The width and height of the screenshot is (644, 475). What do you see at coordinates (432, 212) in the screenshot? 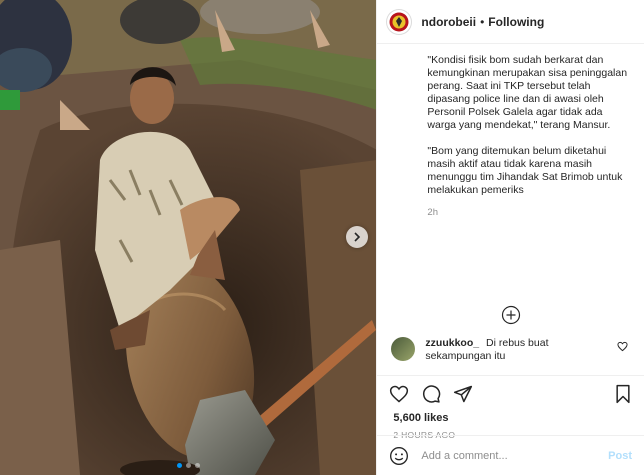
I see `caption-timestamp: 2h` at bounding box center [432, 212].